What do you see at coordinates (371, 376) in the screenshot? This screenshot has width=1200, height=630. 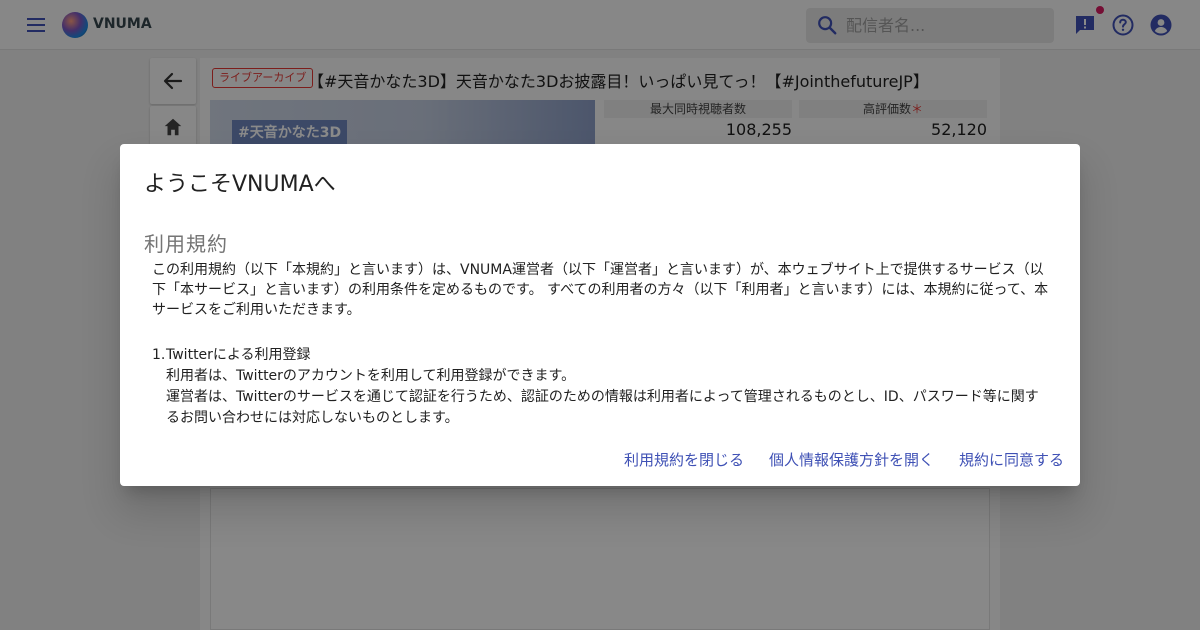 I see `term-text: 利用者は、Twitterのアカウントを利用して利用登録ができます。` at bounding box center [371, 376].